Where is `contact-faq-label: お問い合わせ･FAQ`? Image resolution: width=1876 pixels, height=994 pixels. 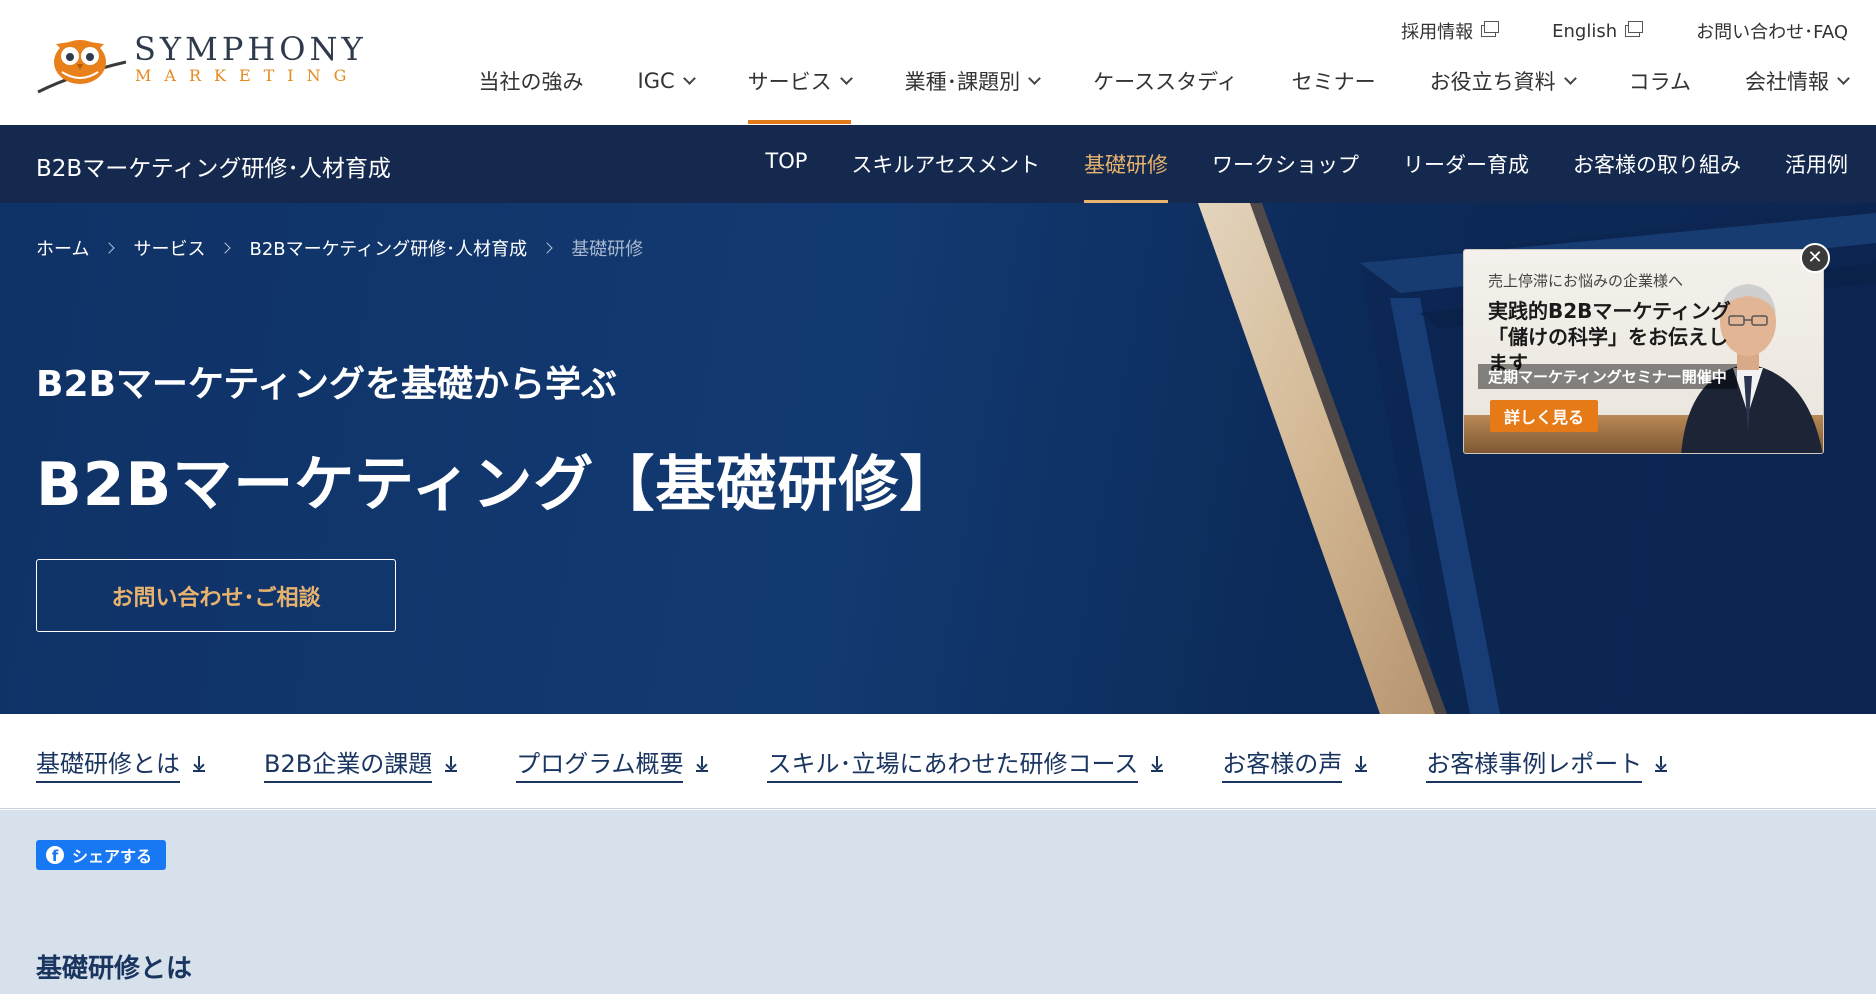 contact-faq-label: お問い合わせ･FAQ is located at coordinates (1772, 32).